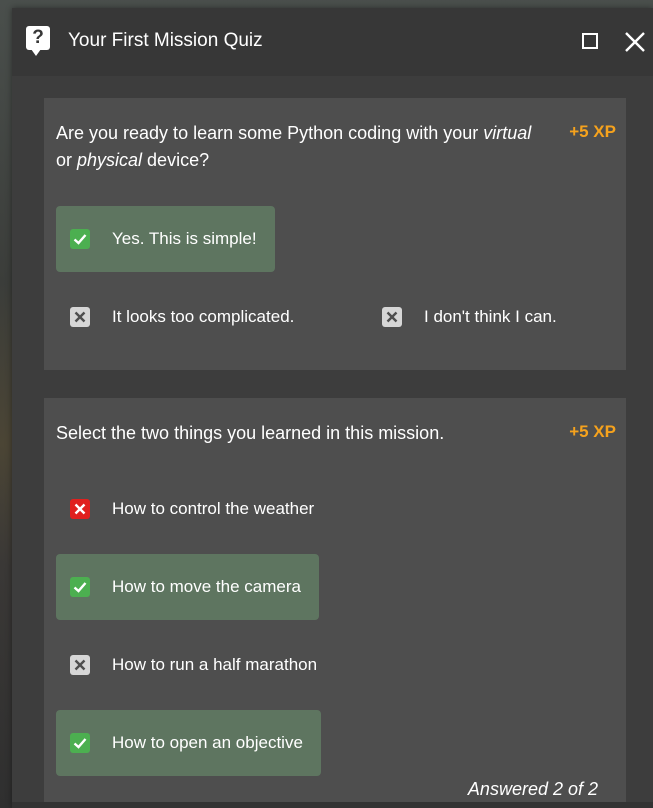 This screenshot has width=653, height=808. I want to click on answer-label: I don't think I can., so click(490, 316).